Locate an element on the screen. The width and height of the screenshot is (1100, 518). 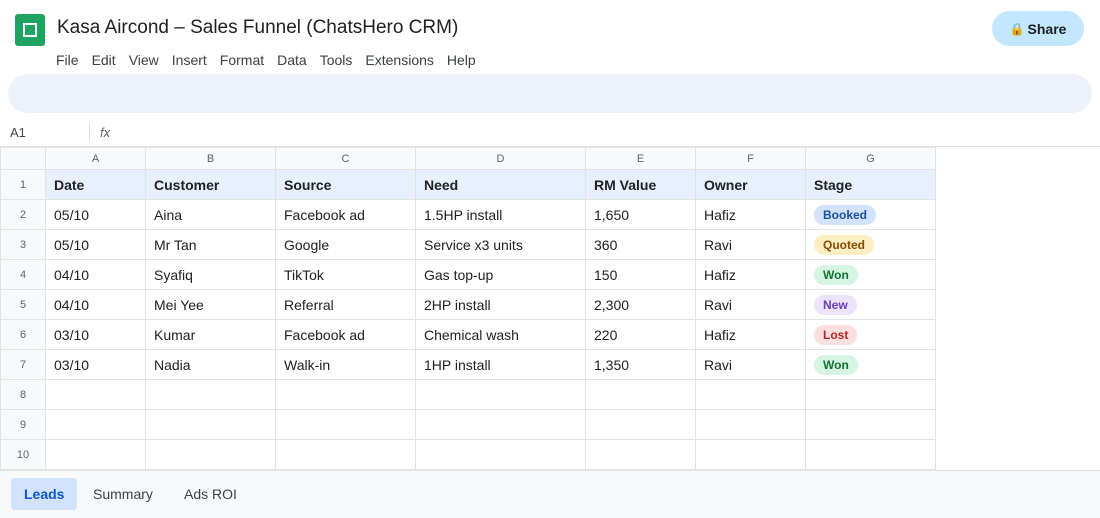
column-header-c: C is located at coordinates (345, 158).